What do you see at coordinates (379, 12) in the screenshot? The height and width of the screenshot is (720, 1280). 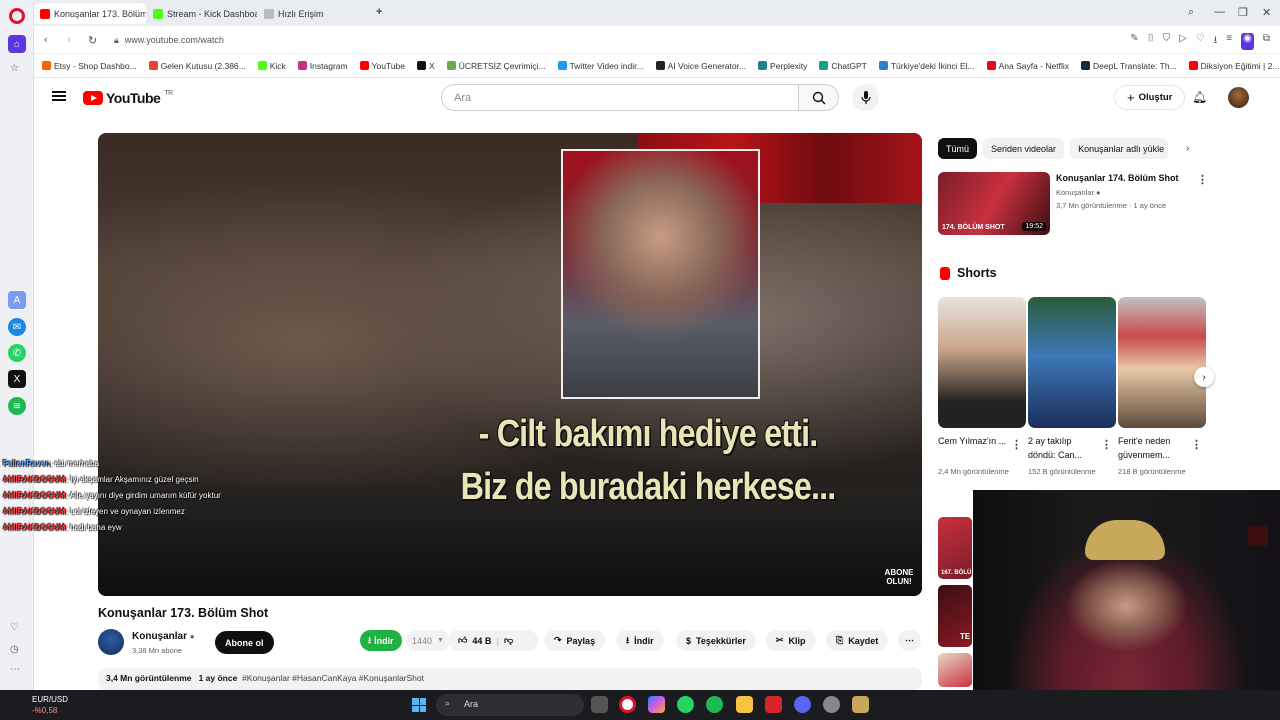 I see `new-tab-button: +` at bounding box center [379, 12].